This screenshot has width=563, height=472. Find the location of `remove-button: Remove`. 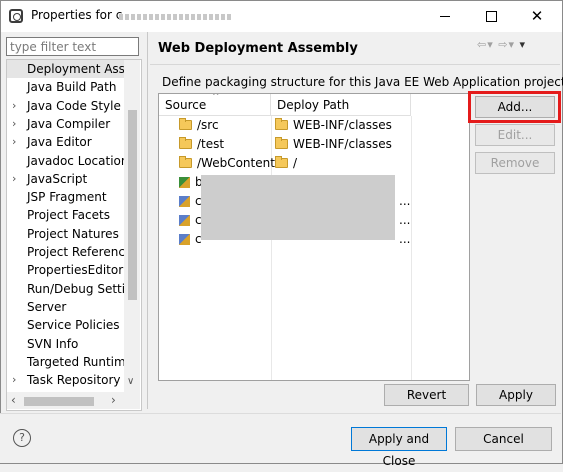

remove-button: Remove is located at coordinates (515, 163).